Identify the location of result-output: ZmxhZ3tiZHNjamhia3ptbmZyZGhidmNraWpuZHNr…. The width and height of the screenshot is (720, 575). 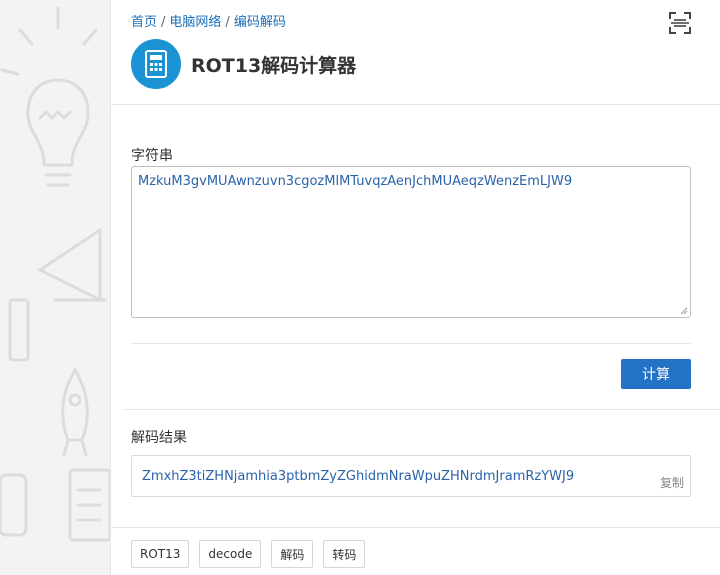
(411, 476).